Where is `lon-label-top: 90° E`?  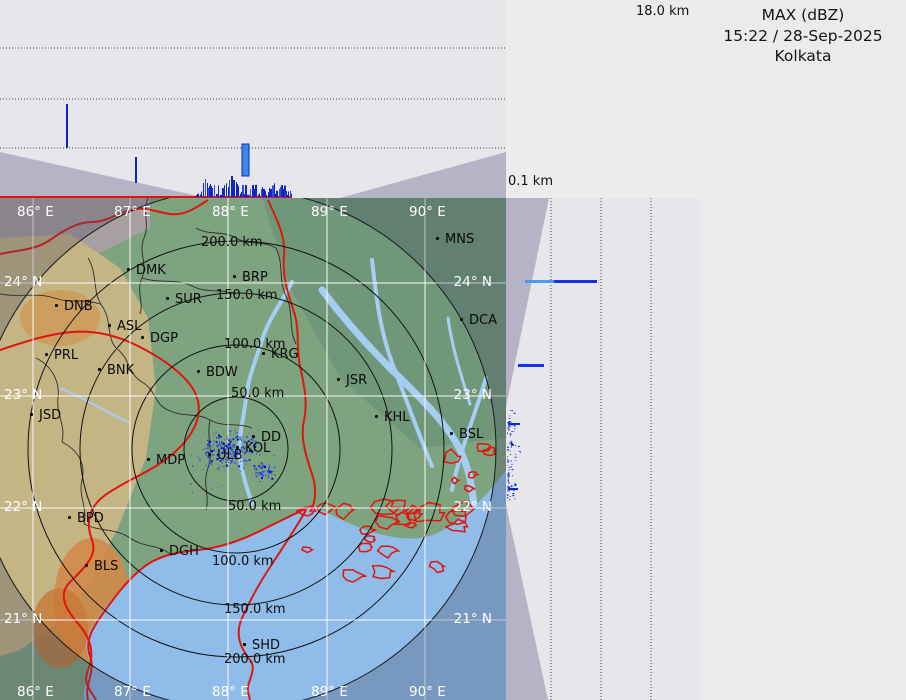 lon-label-top: 90° E is located at coordinates (427, 212).